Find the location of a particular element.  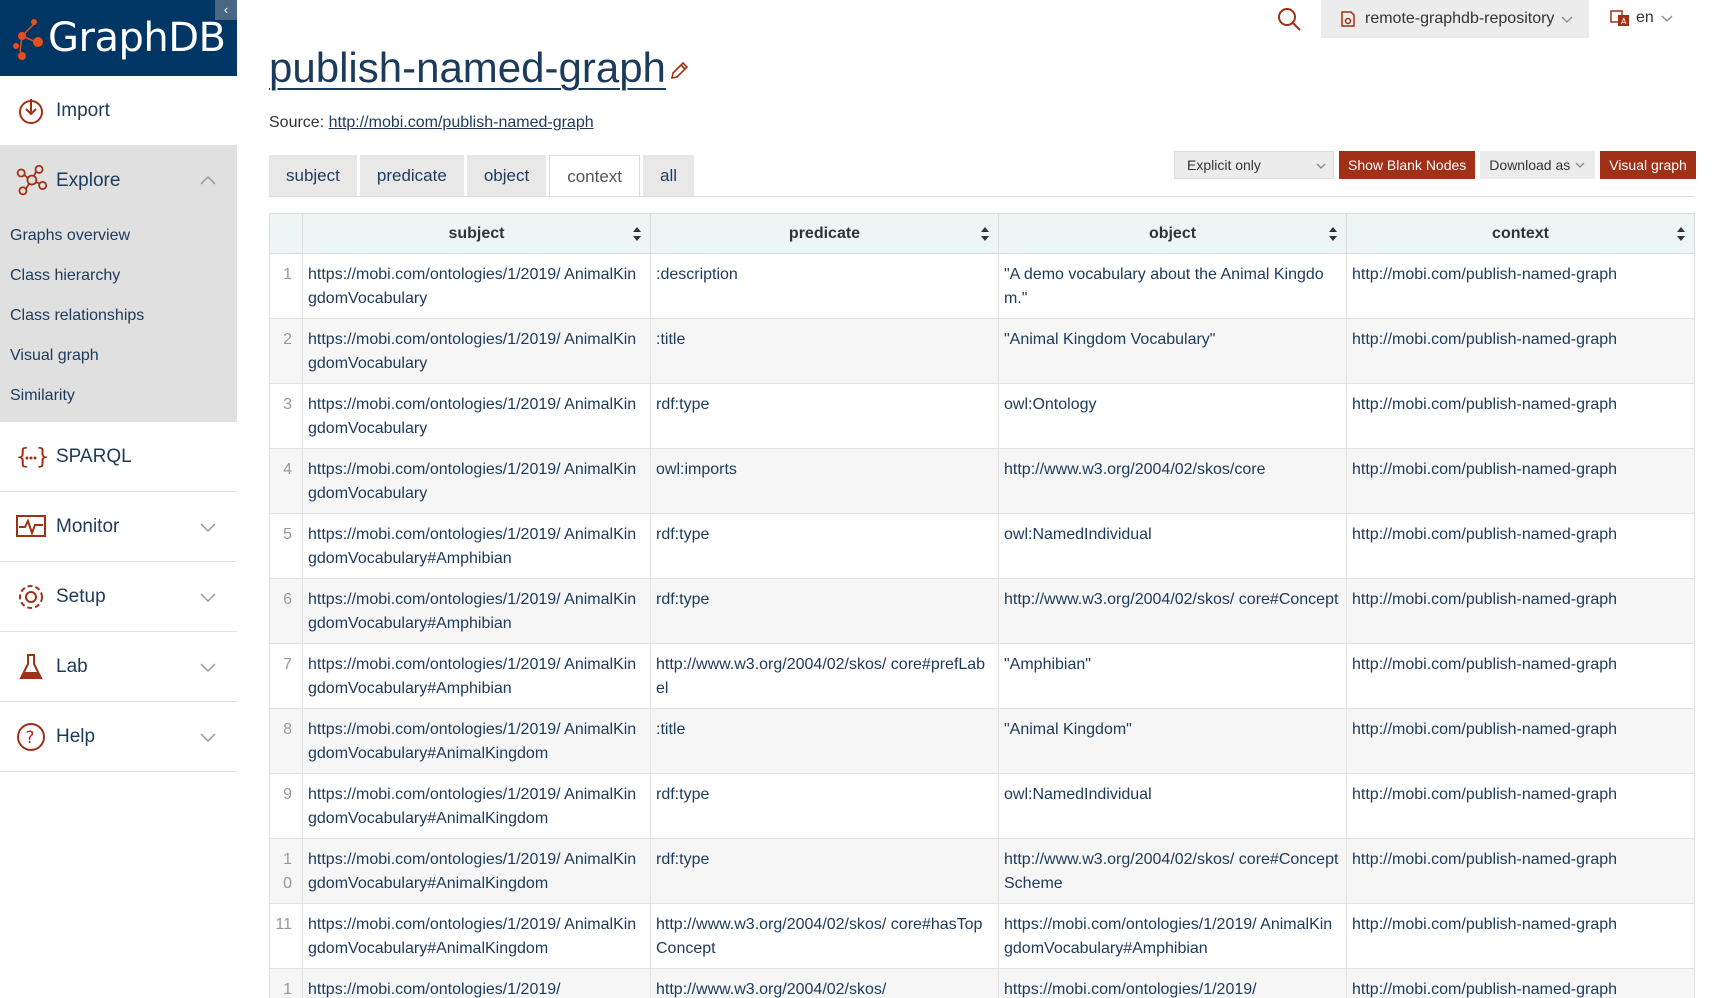

row-number: 3 is located at coordinates (286, 416).